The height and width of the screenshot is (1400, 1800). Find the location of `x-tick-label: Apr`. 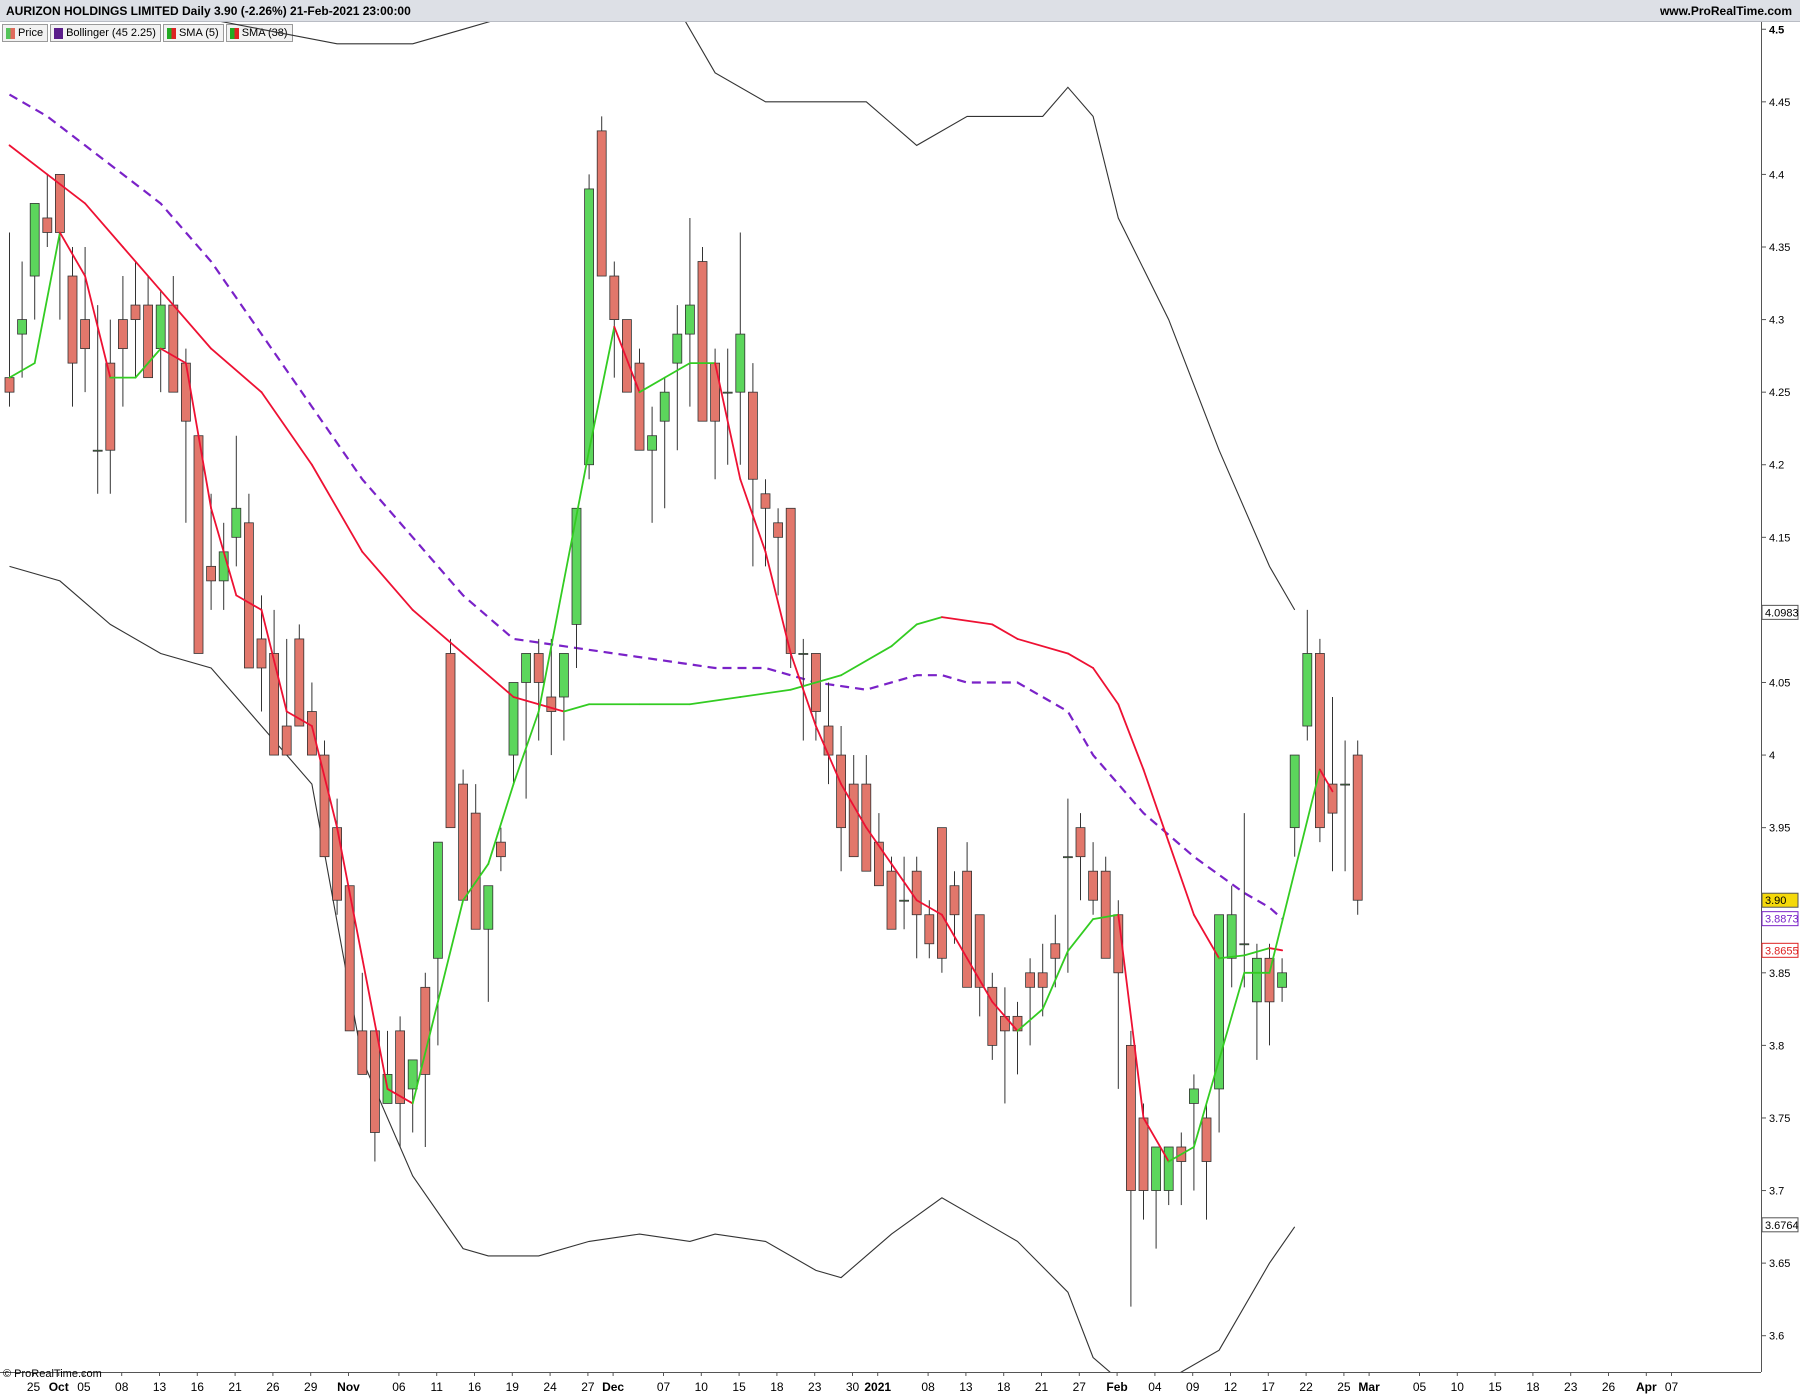

x-tick-label: Apr is located at coordinates (1646, 1387).